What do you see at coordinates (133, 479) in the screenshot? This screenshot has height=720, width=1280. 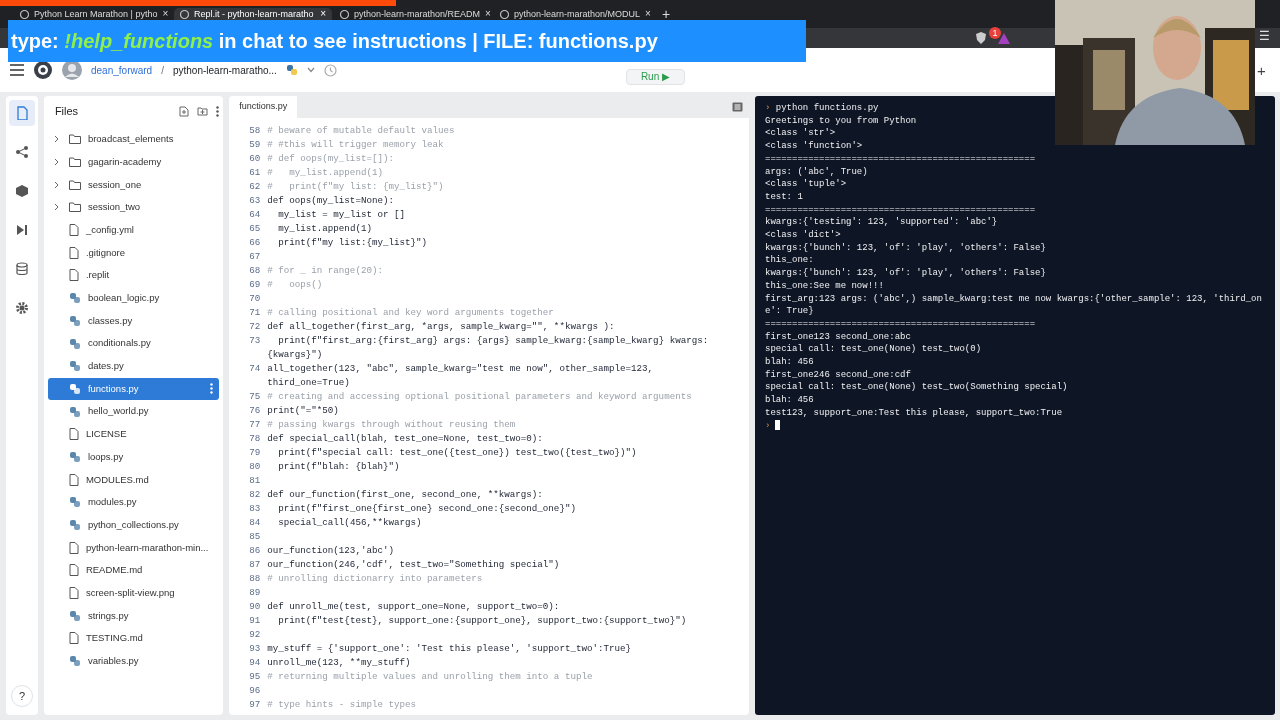 I see `file-item: MODULES.md` at bounding box center [133, 479].